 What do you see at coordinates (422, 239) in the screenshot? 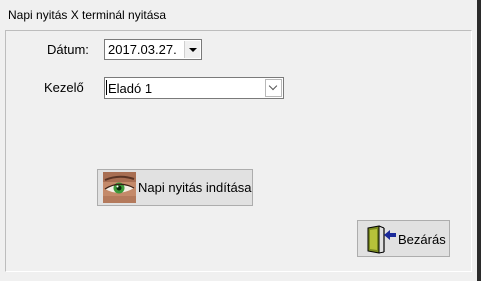
I see `close-button-label: Bezárás` at bounding box center [422, 239].